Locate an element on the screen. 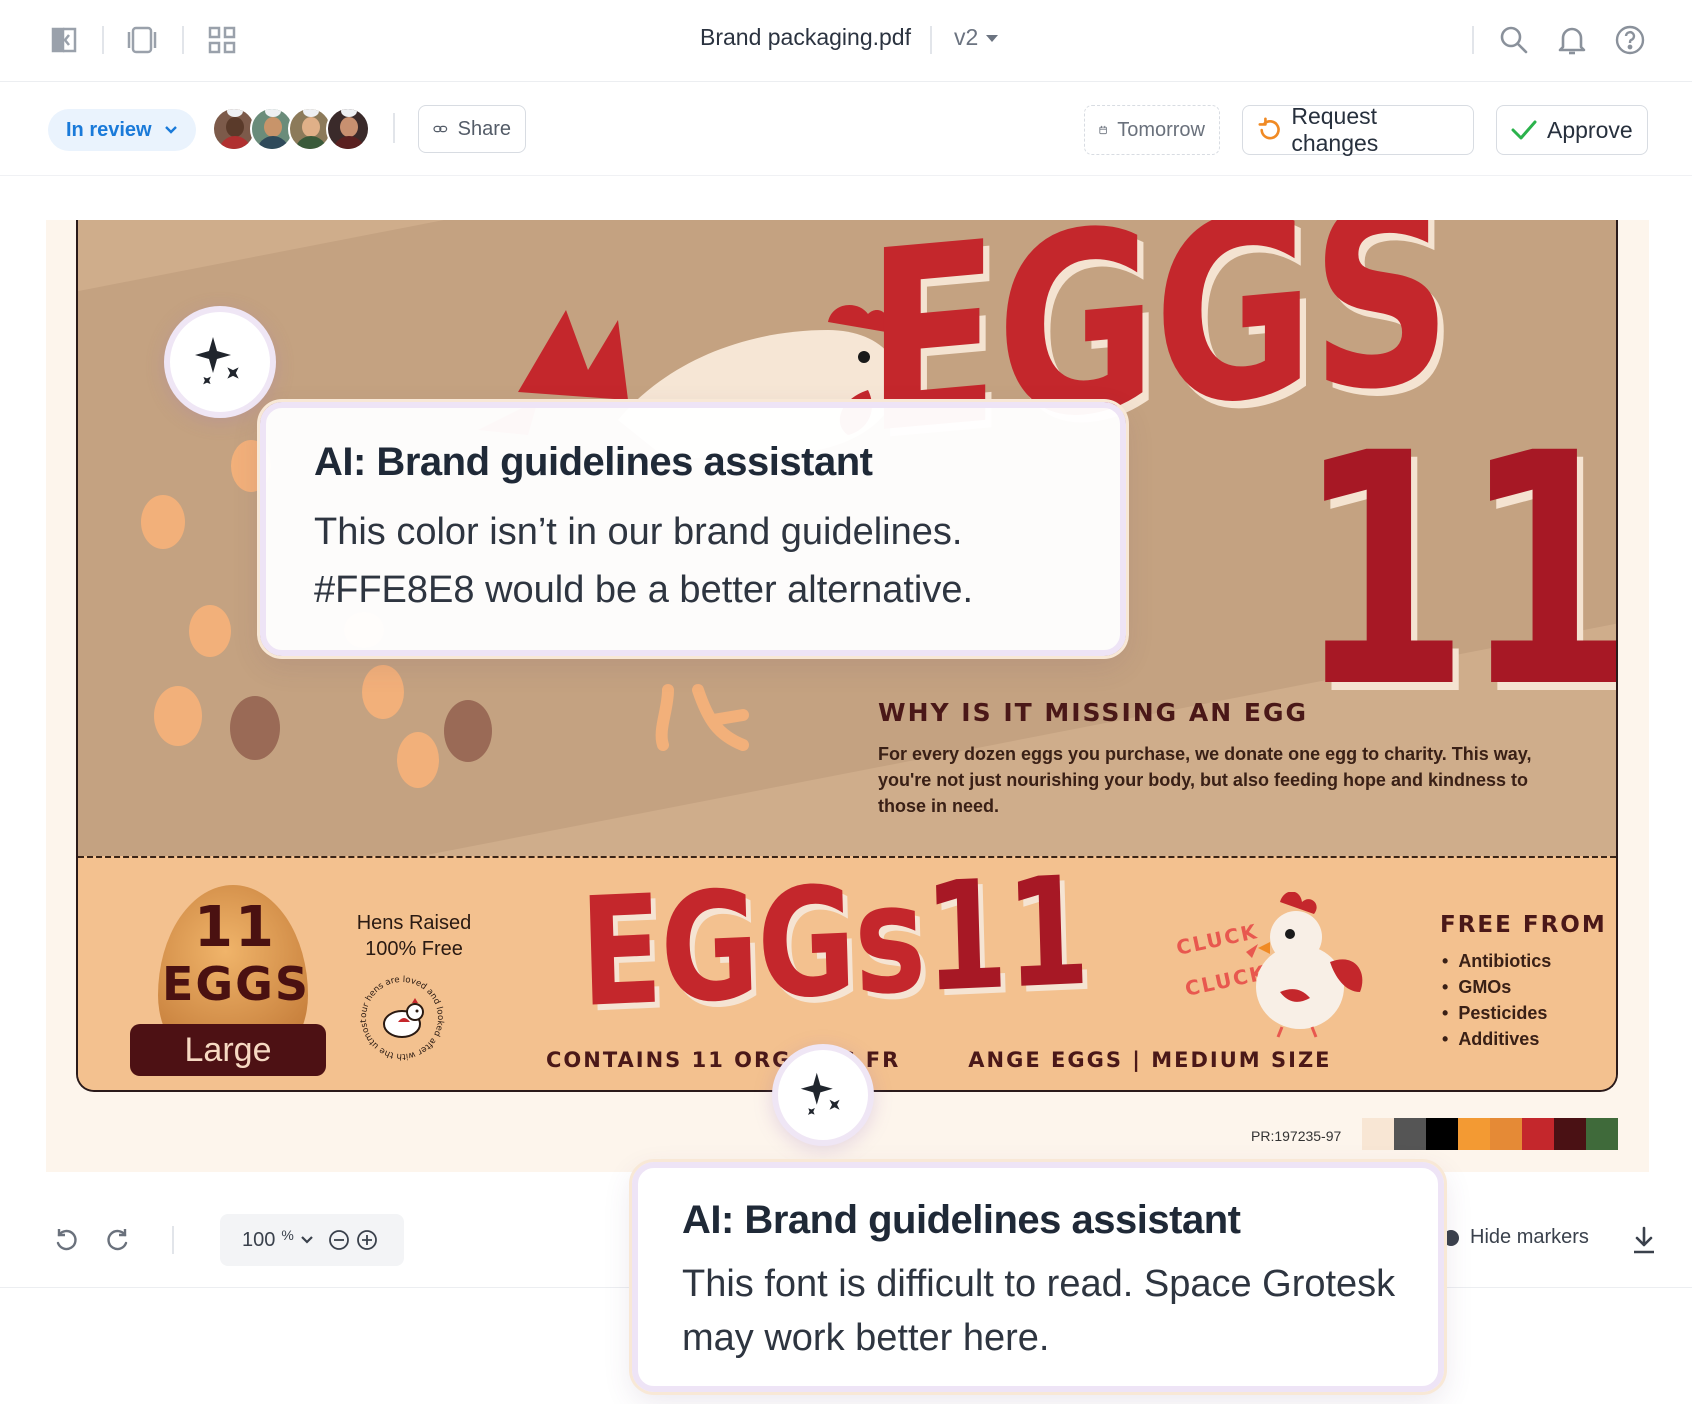 This screenshot has height=1404, width=1692. caret-down-icon is located at coordinates (992, 39).